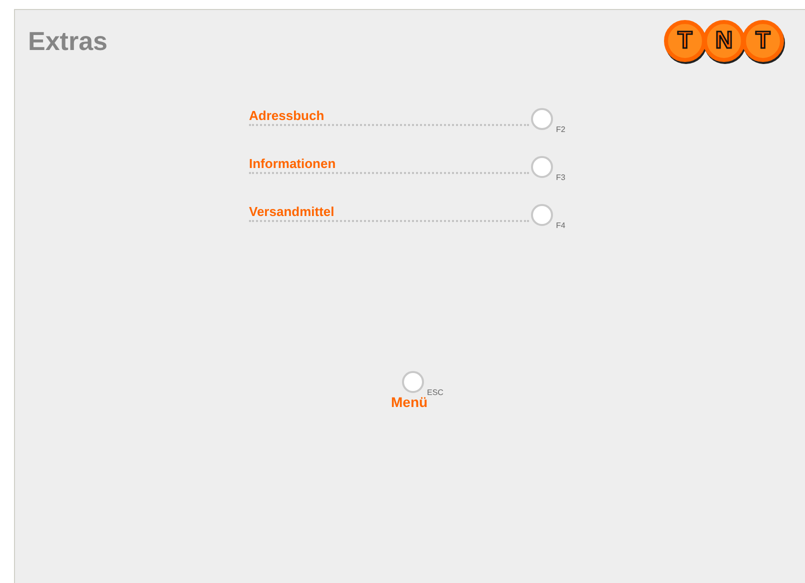  What do you see at coordinates (68, 41) in the screenshot?
I see `page-title: Extras` at bounding box center [68, 41].